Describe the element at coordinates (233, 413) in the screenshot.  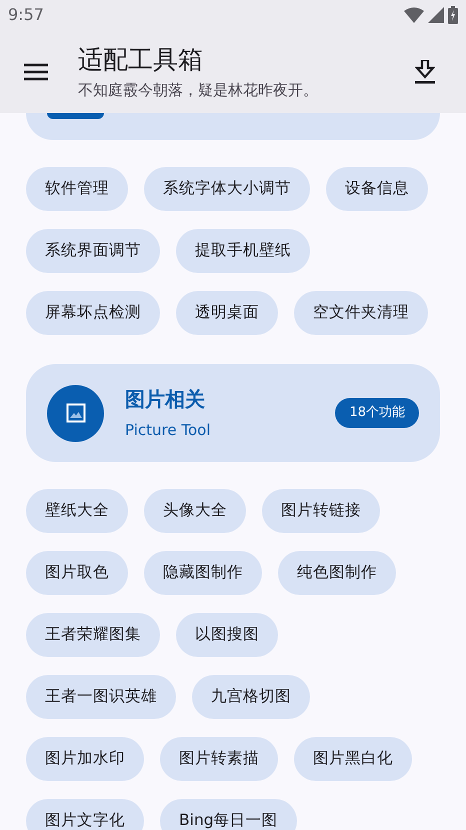
I see `category-card: 图片相关 Picture Tool 18个功能` at that location.